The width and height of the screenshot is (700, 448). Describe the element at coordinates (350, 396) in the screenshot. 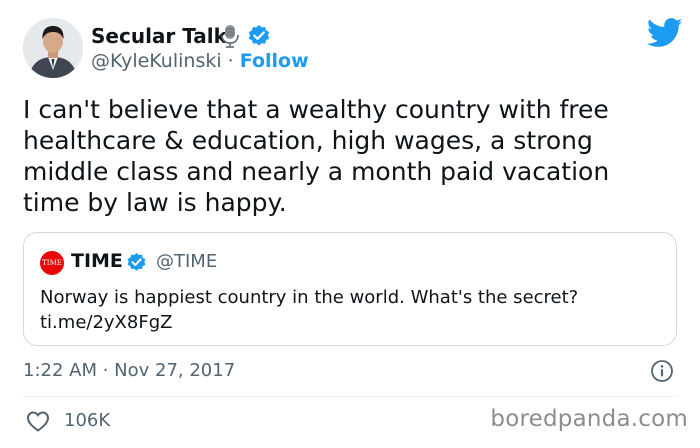

I see `divider` at that location.